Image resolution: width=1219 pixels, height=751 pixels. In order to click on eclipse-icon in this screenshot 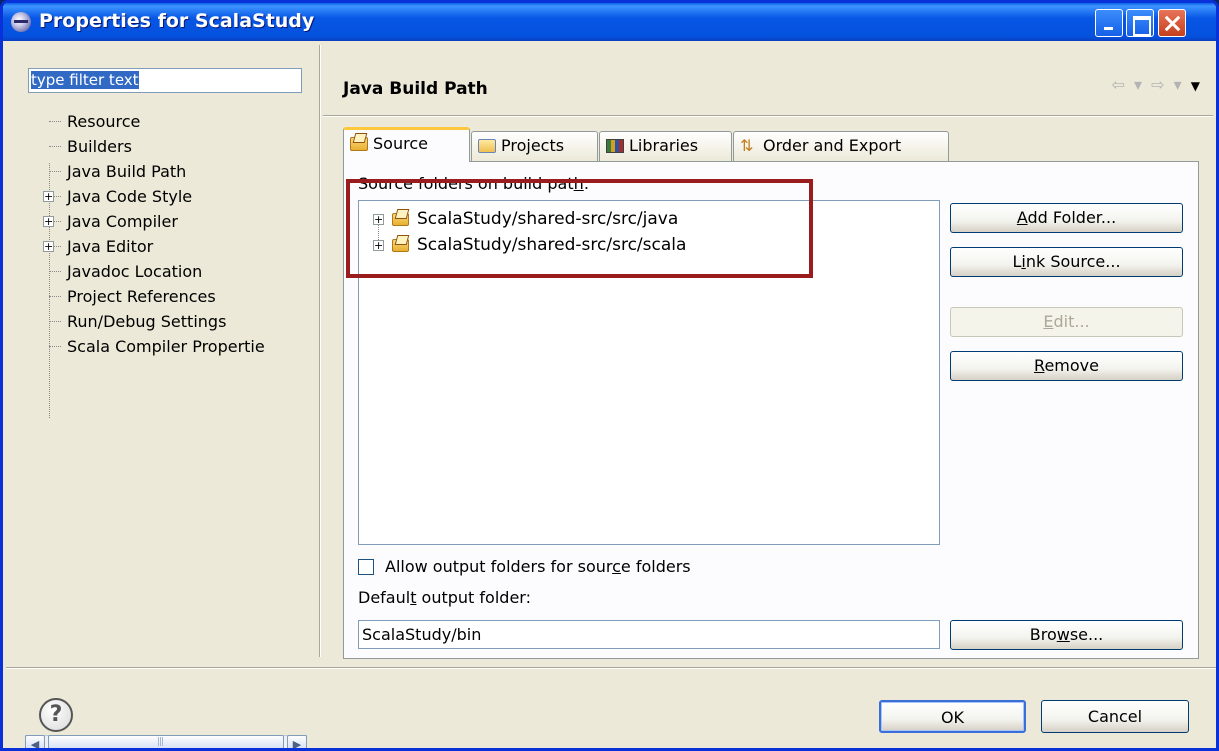, I will do `click(21, 22)`.